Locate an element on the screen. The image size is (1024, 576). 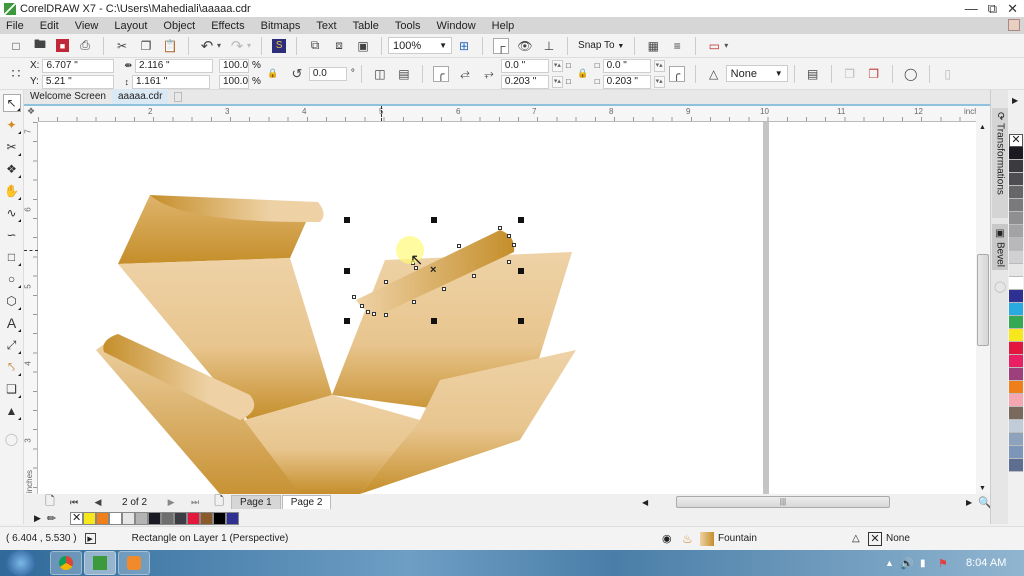
restore-button: ⧉ is located at coordinates (992, 9).